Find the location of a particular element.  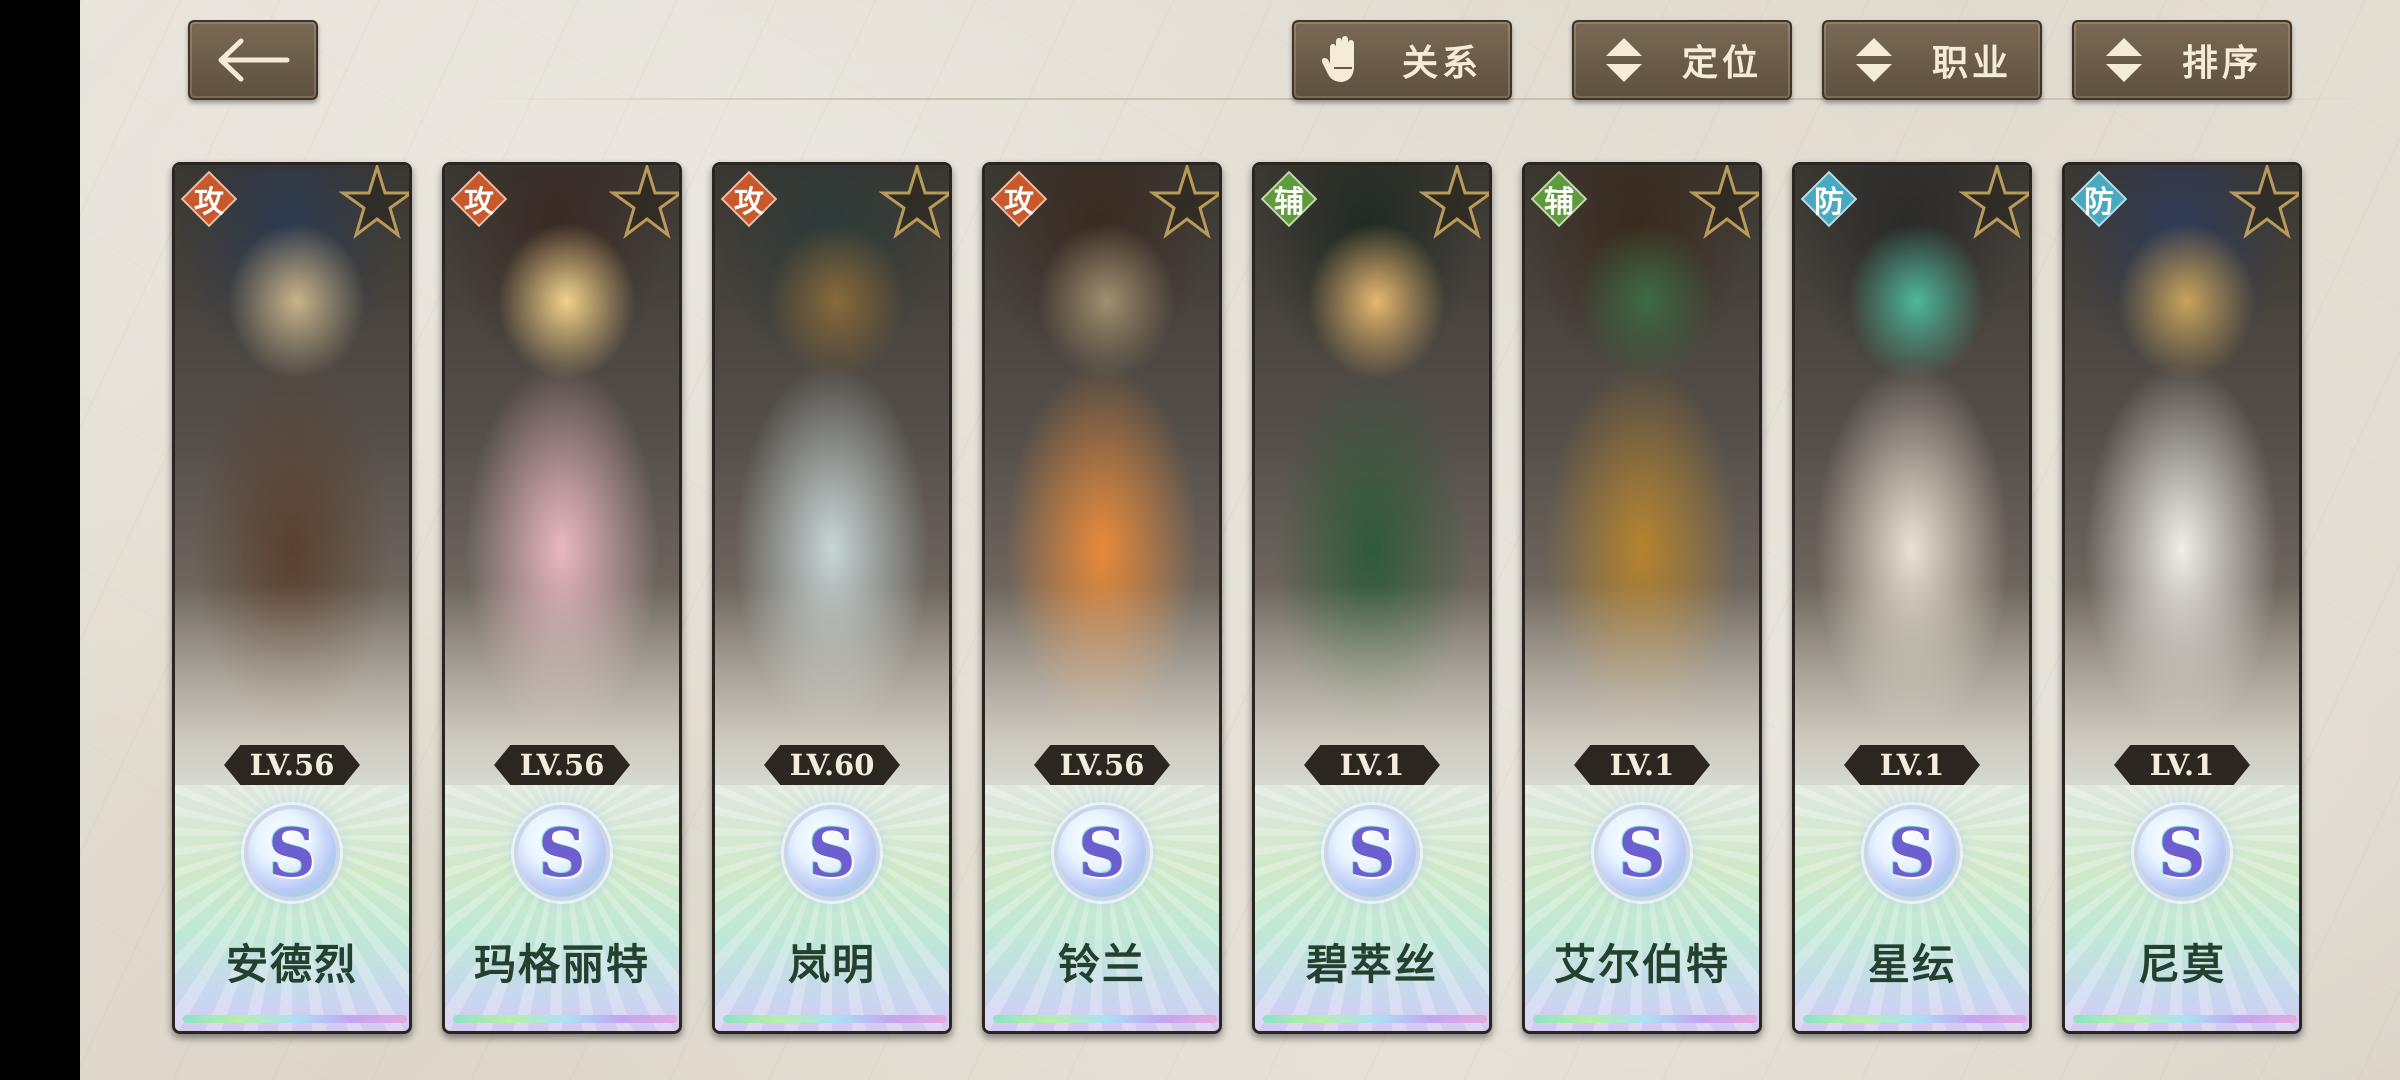

glove-icon is located at coordinates (1344, 60).